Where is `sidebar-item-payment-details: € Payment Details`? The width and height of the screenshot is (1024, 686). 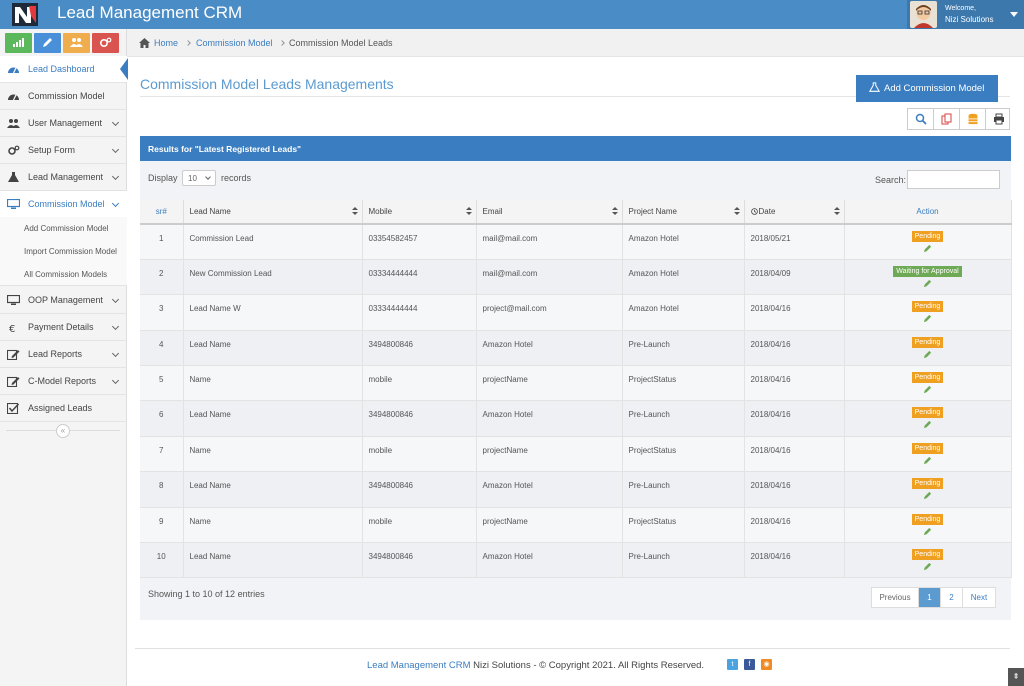
sidebar-item-payment-details: € Payment Details is located at coordinates (63, 327).